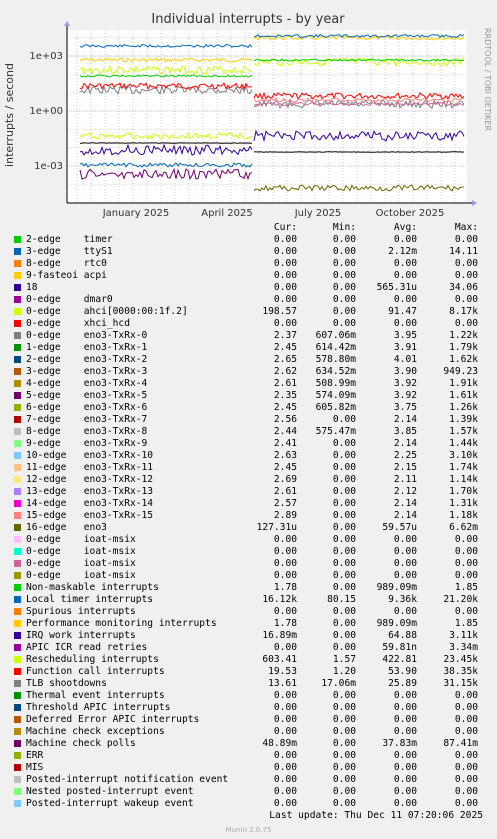 Image resolution: width=497 pixels, height=839 pixels. What do you see at coordinates (248, 516) in the screenshot?
I see `legend-row: 15-edge eno3-TxRx-15 2.89 0.00 2.14 1.18k` at bounding box center [248, 516].